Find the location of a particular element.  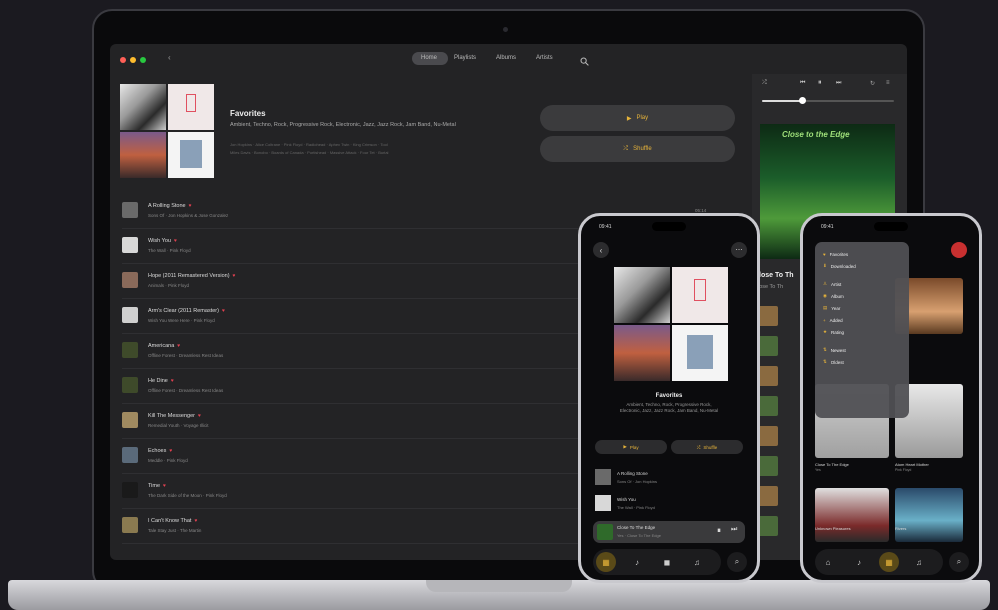

track-artist: Sons Of · Jon Hopkins & Jose Gonzalez is located at coordinates (188, 215).